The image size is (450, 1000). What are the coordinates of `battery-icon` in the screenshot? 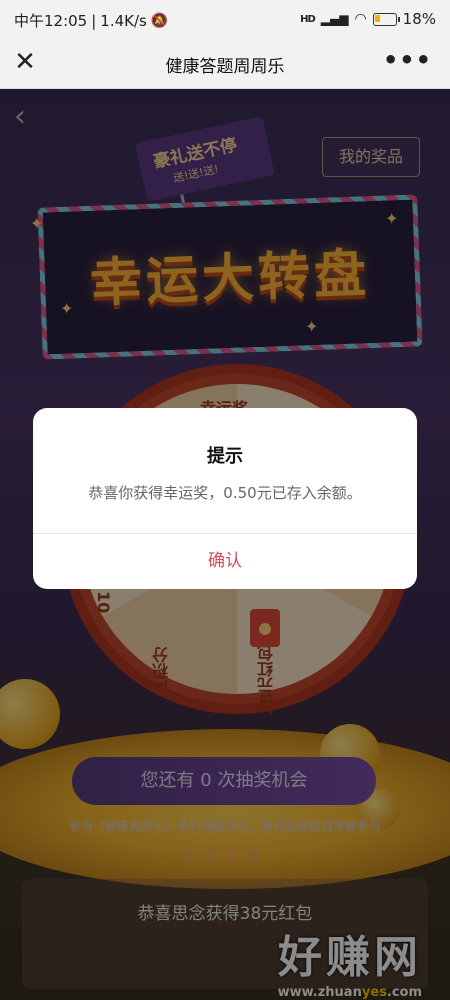 It's located at (386, 19).